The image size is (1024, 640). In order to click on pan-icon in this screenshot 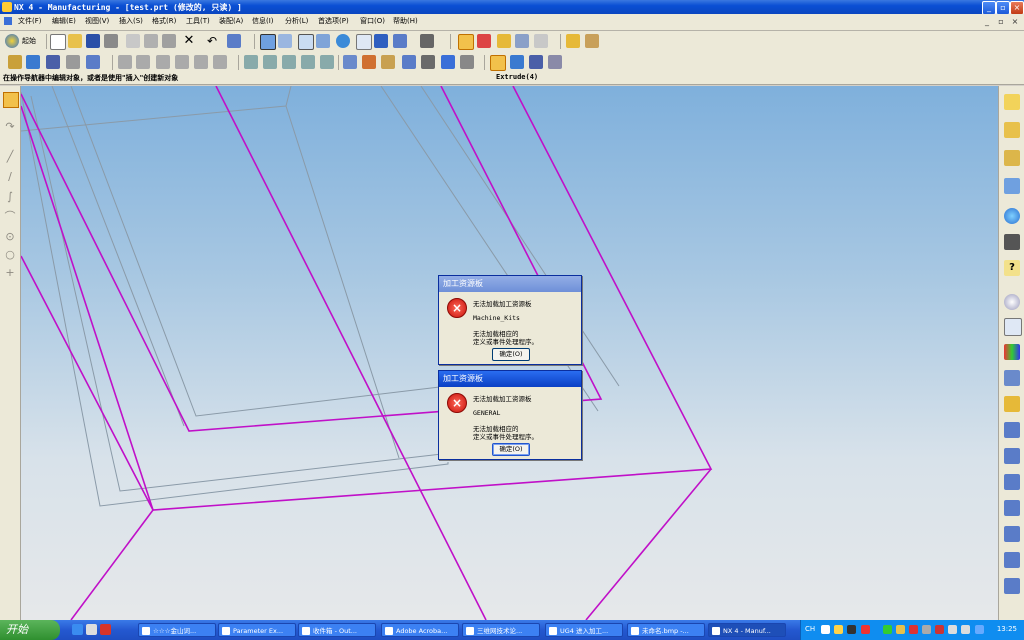, I will do `click(364, 42)`.